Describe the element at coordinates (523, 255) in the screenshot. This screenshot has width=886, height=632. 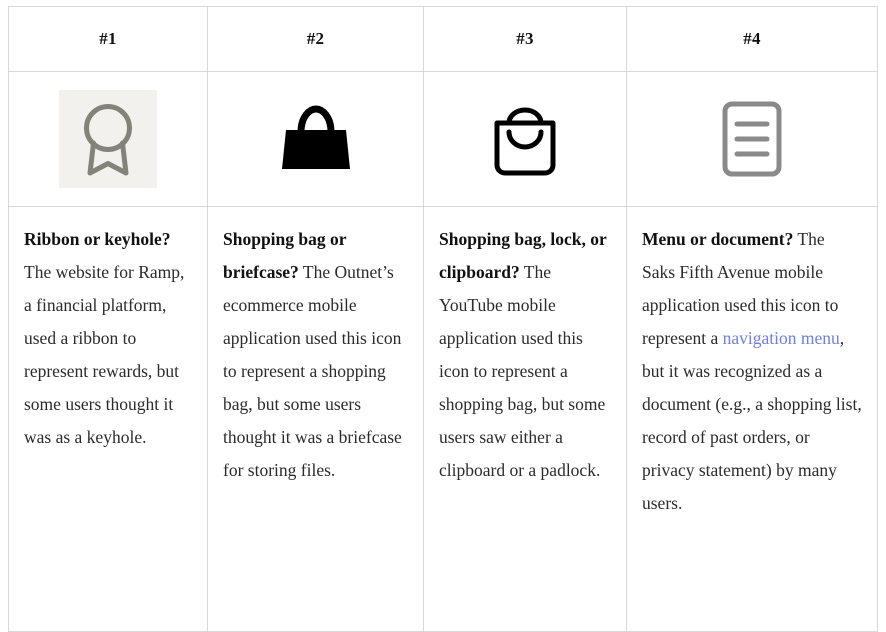
I see `cell-title-3: Shopping bag, lock, or clipboard?` at that location.